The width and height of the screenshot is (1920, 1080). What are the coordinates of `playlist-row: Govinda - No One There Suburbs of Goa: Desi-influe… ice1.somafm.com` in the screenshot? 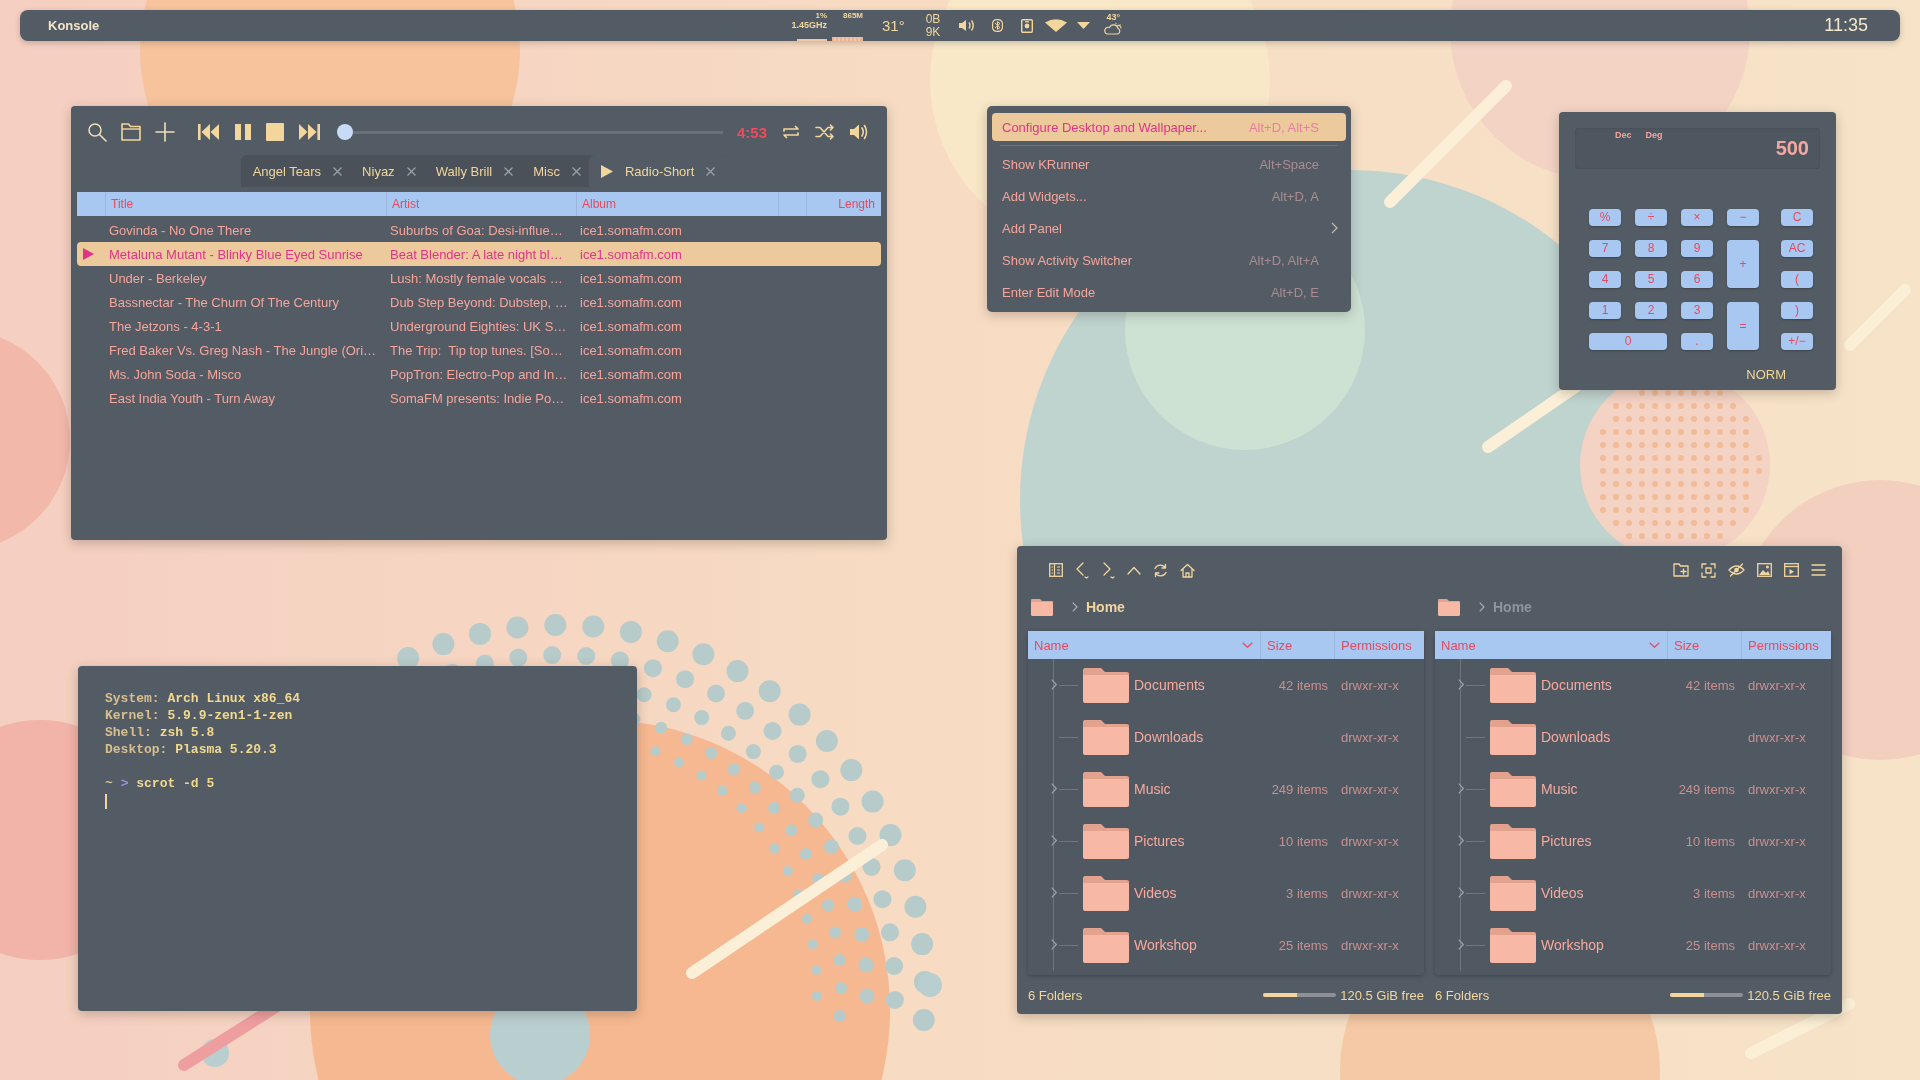 It's located at (479, 230).